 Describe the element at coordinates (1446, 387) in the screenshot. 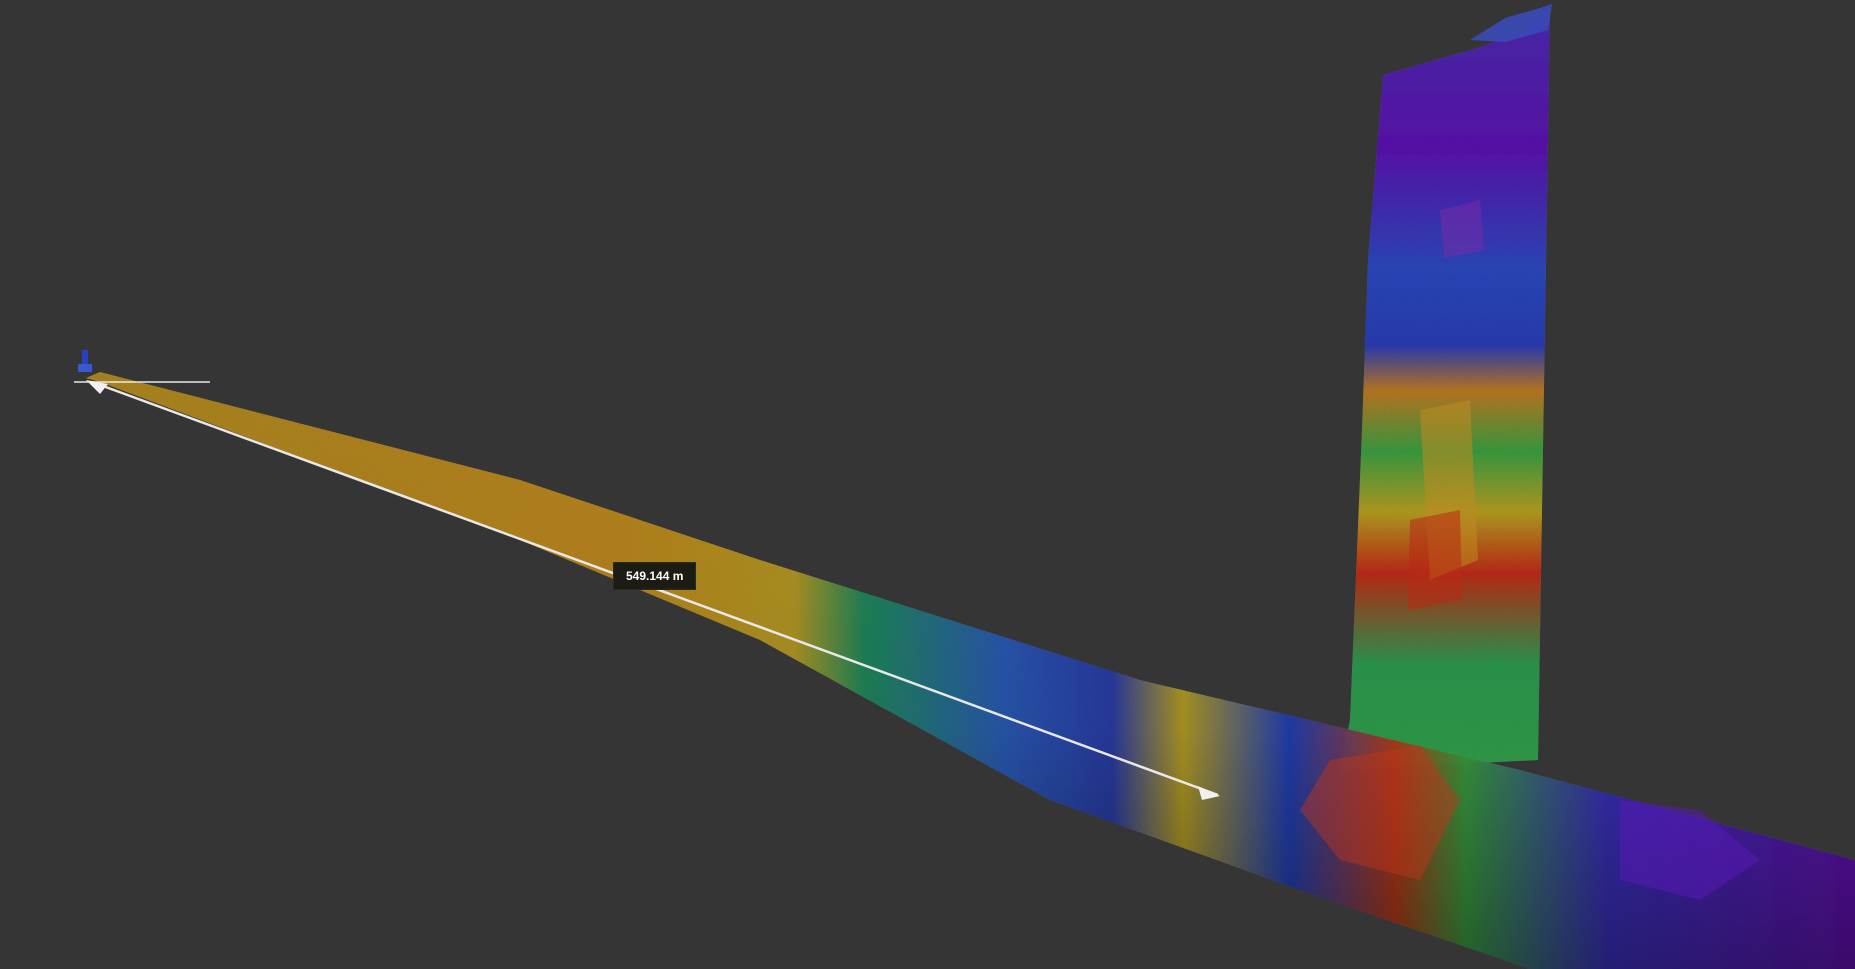

I see `vertical-stack` at that location.